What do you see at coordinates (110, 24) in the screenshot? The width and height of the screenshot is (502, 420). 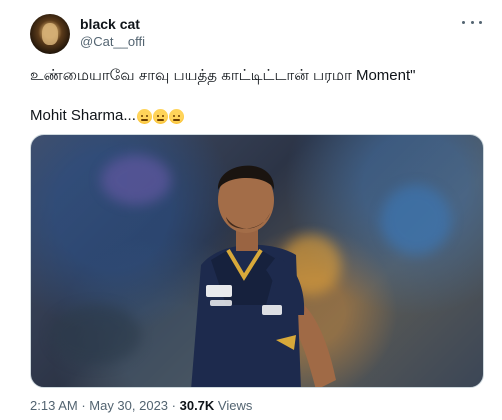 I see `display-name: black cat` at bounding box center [110, 24].